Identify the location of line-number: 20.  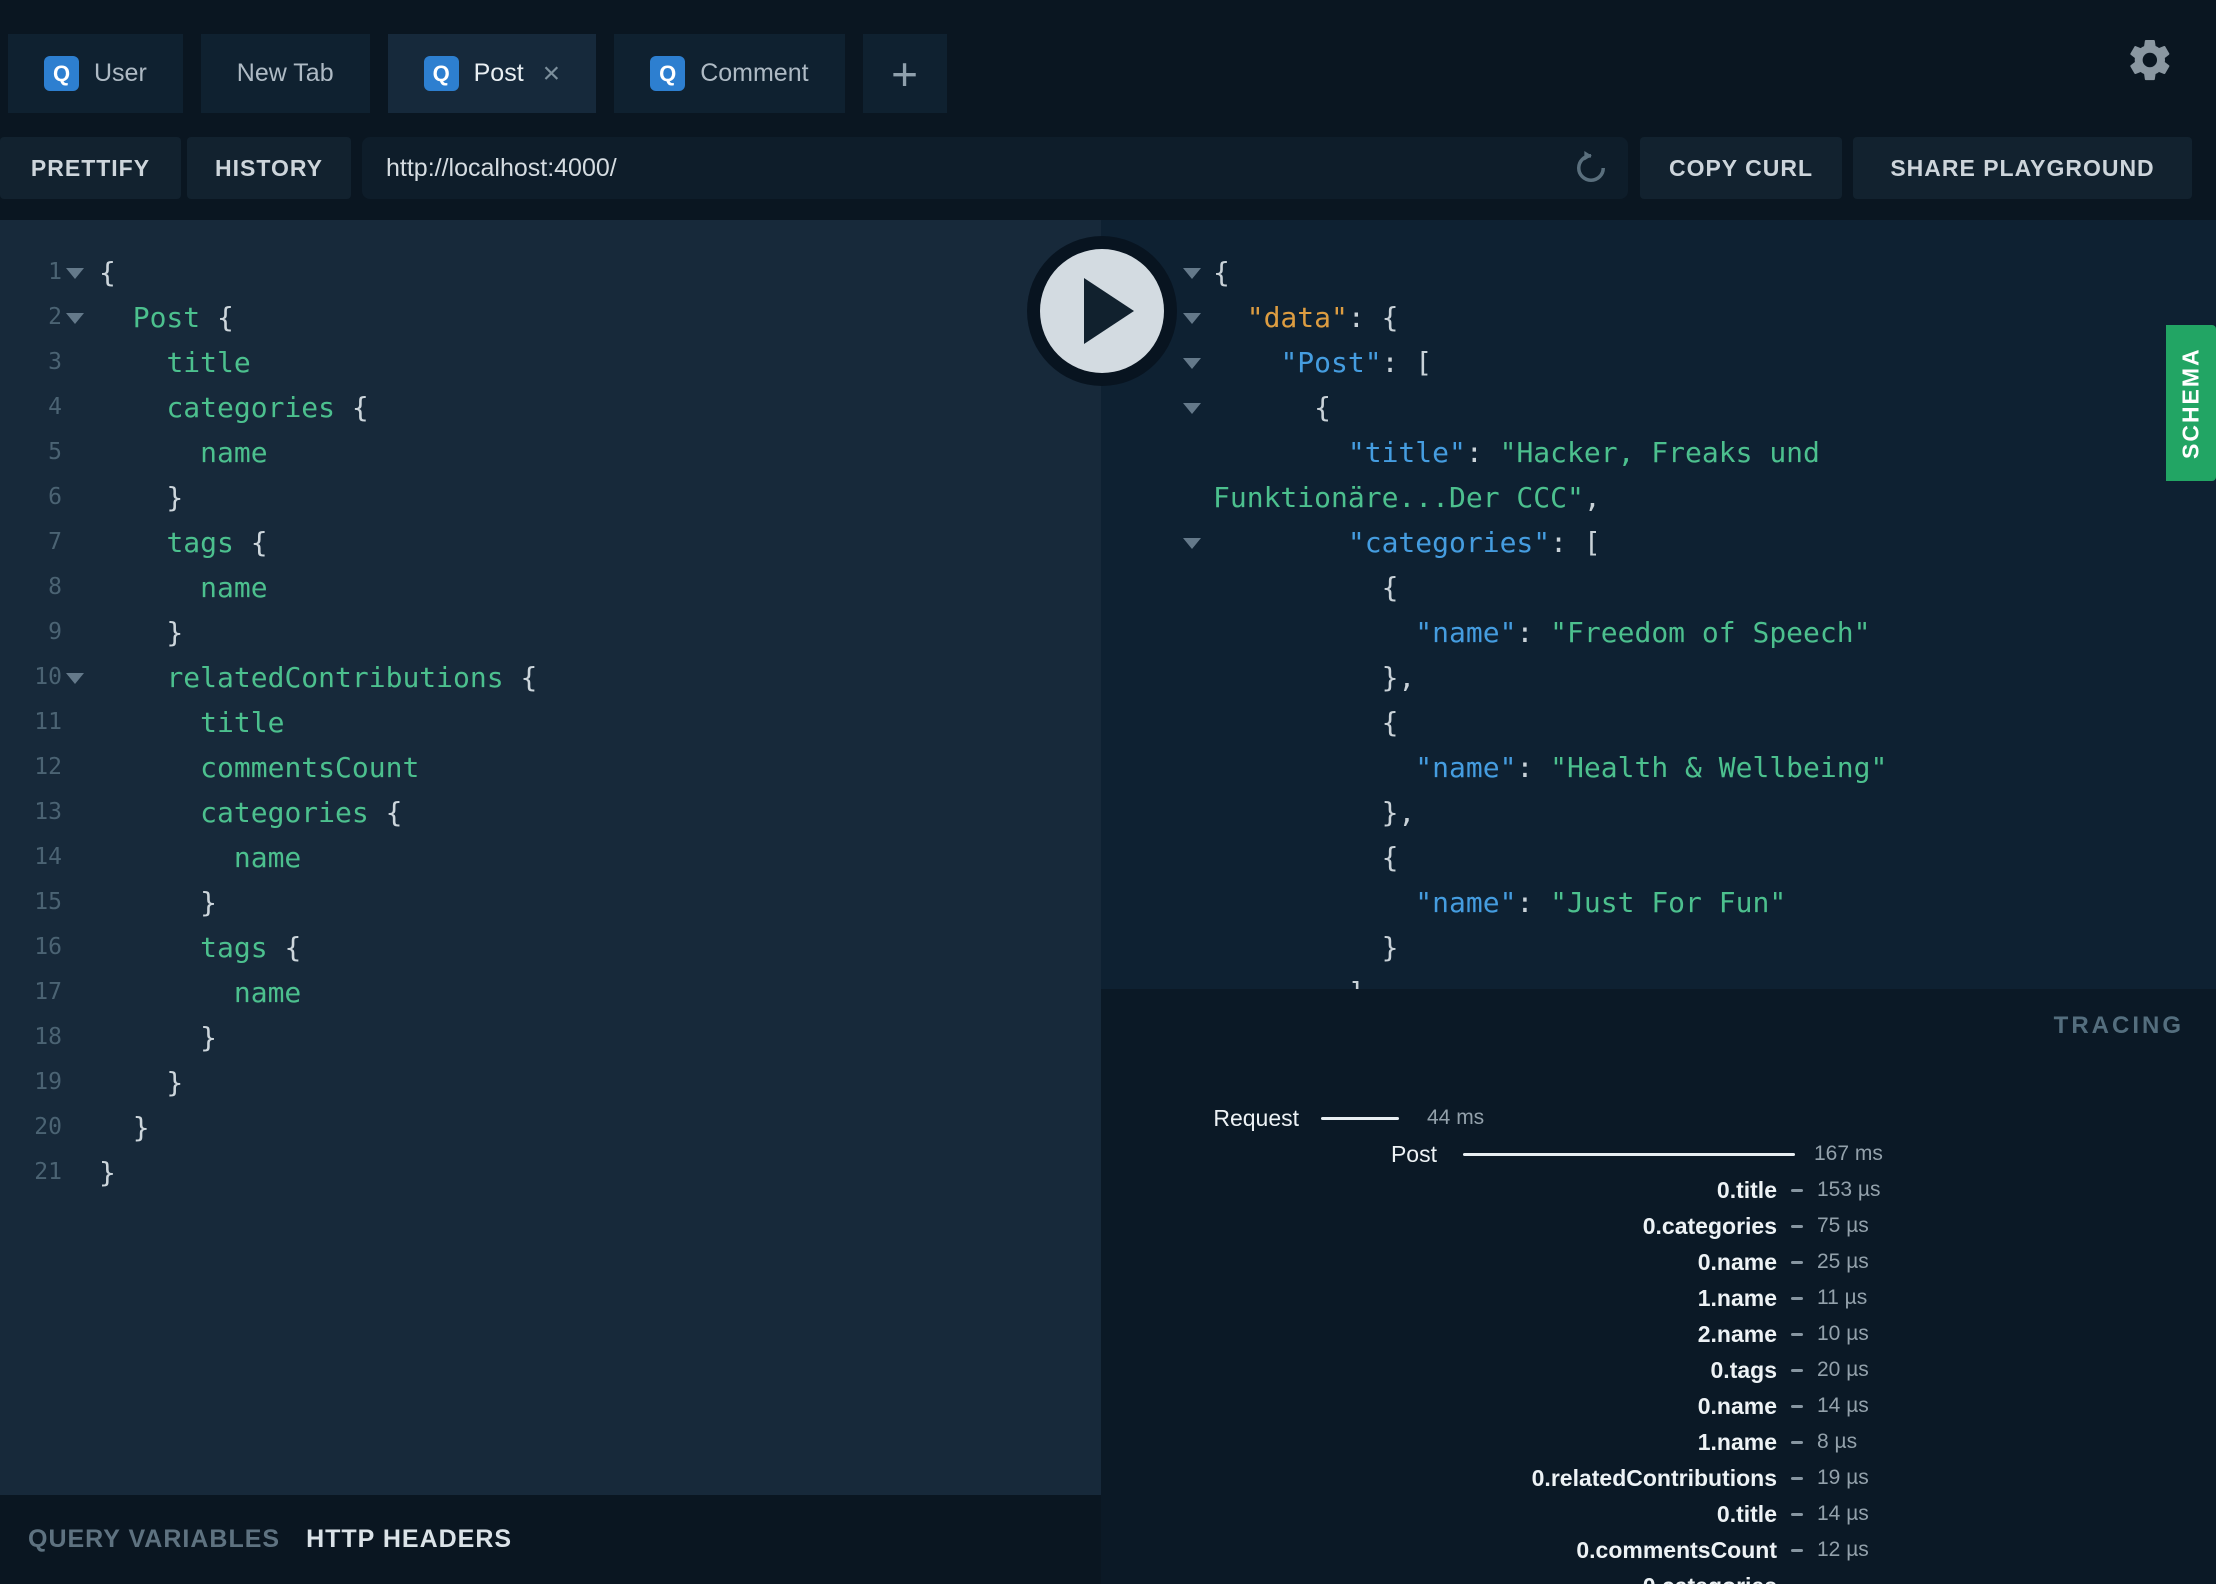
(48, 1127).